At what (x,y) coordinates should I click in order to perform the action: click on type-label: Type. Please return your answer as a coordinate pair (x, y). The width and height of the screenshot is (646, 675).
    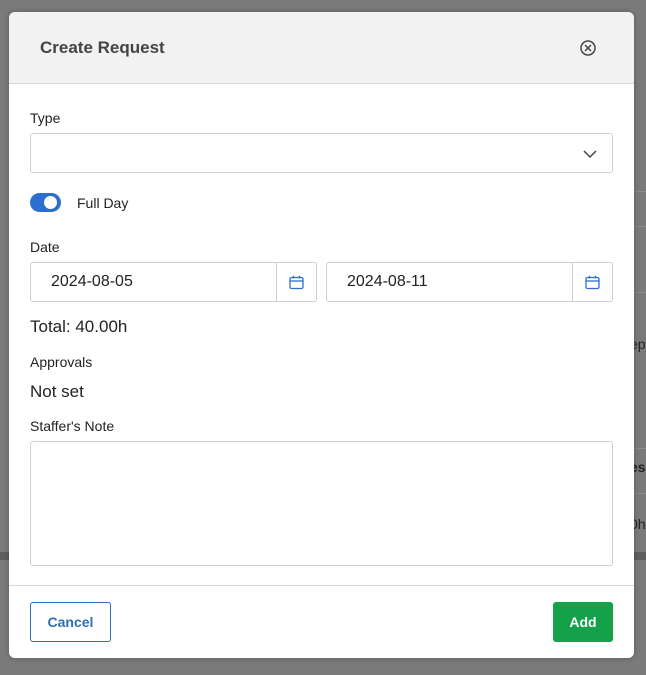
    Looking at the image, I should click on (45, 118).